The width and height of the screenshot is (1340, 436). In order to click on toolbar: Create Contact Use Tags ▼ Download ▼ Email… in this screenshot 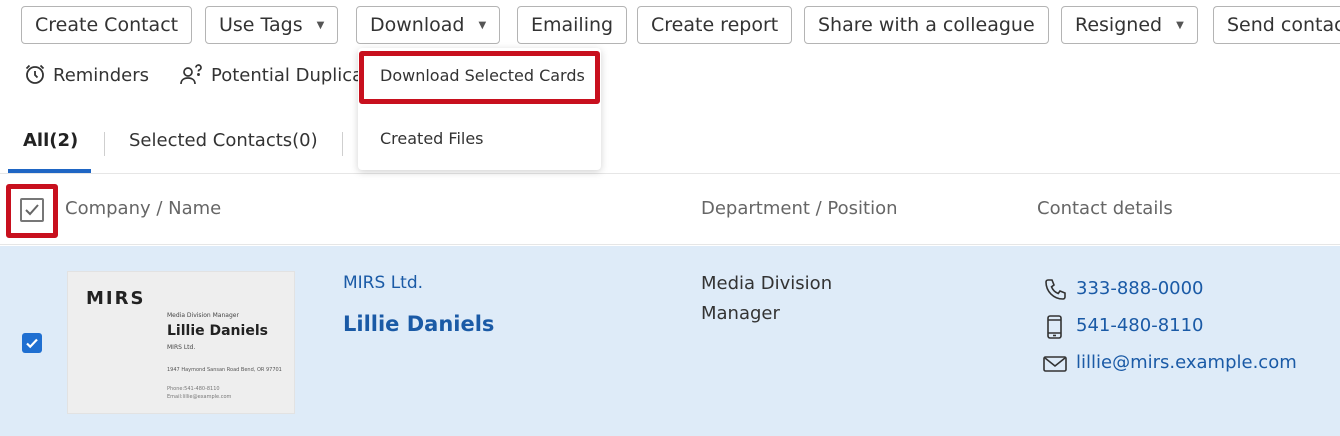, I will do `click(670, 25)`.